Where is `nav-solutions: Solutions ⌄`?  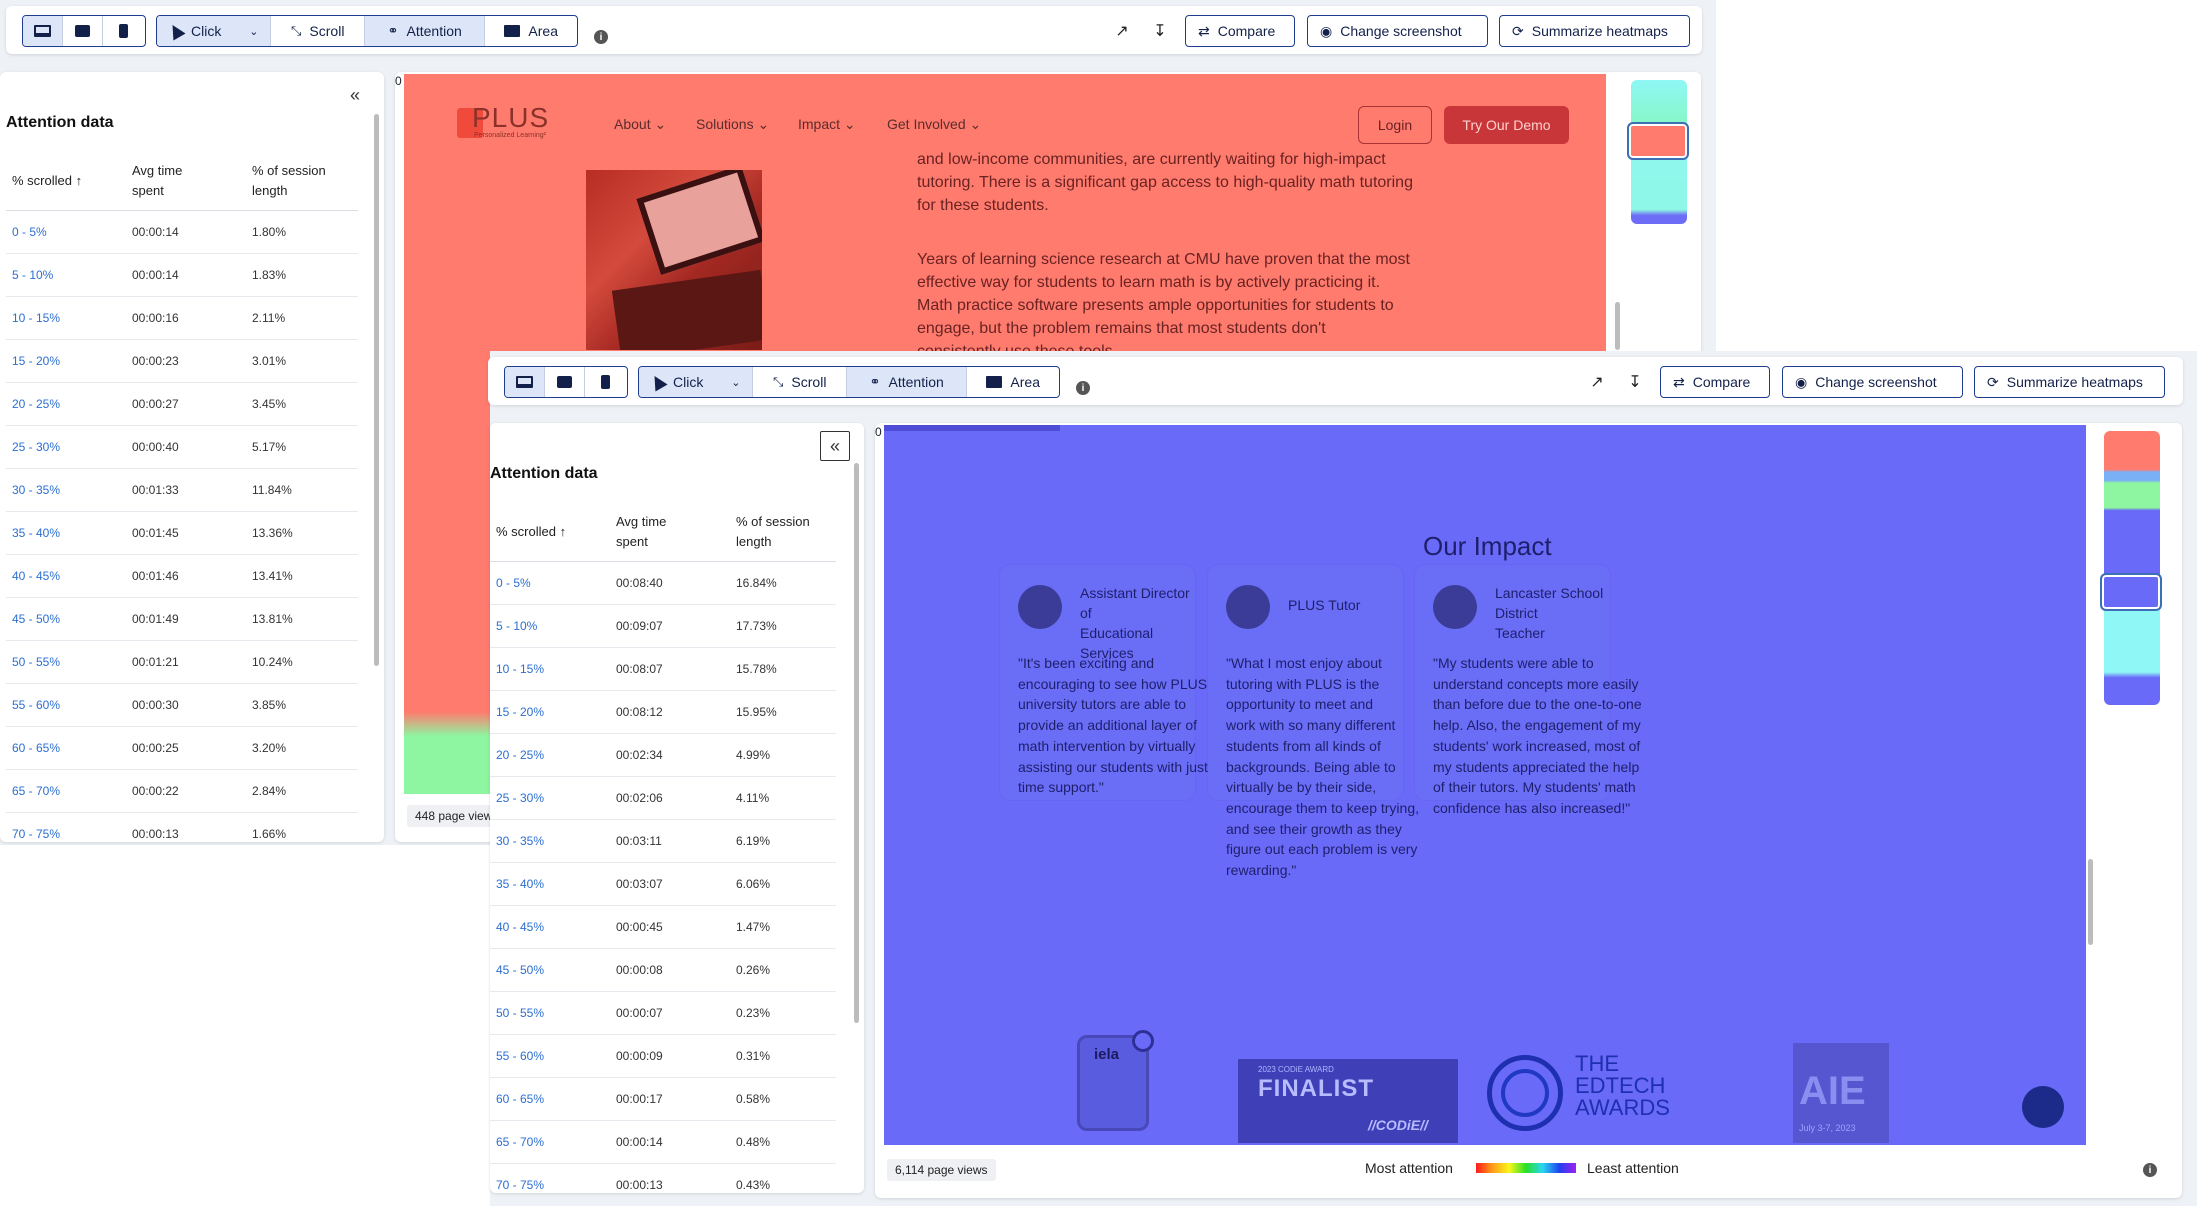
nav-solutions: Solutions ⌄ is located at coordinates (732, 124).